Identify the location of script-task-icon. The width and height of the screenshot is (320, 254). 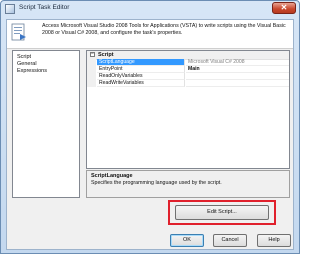
(10, 9).